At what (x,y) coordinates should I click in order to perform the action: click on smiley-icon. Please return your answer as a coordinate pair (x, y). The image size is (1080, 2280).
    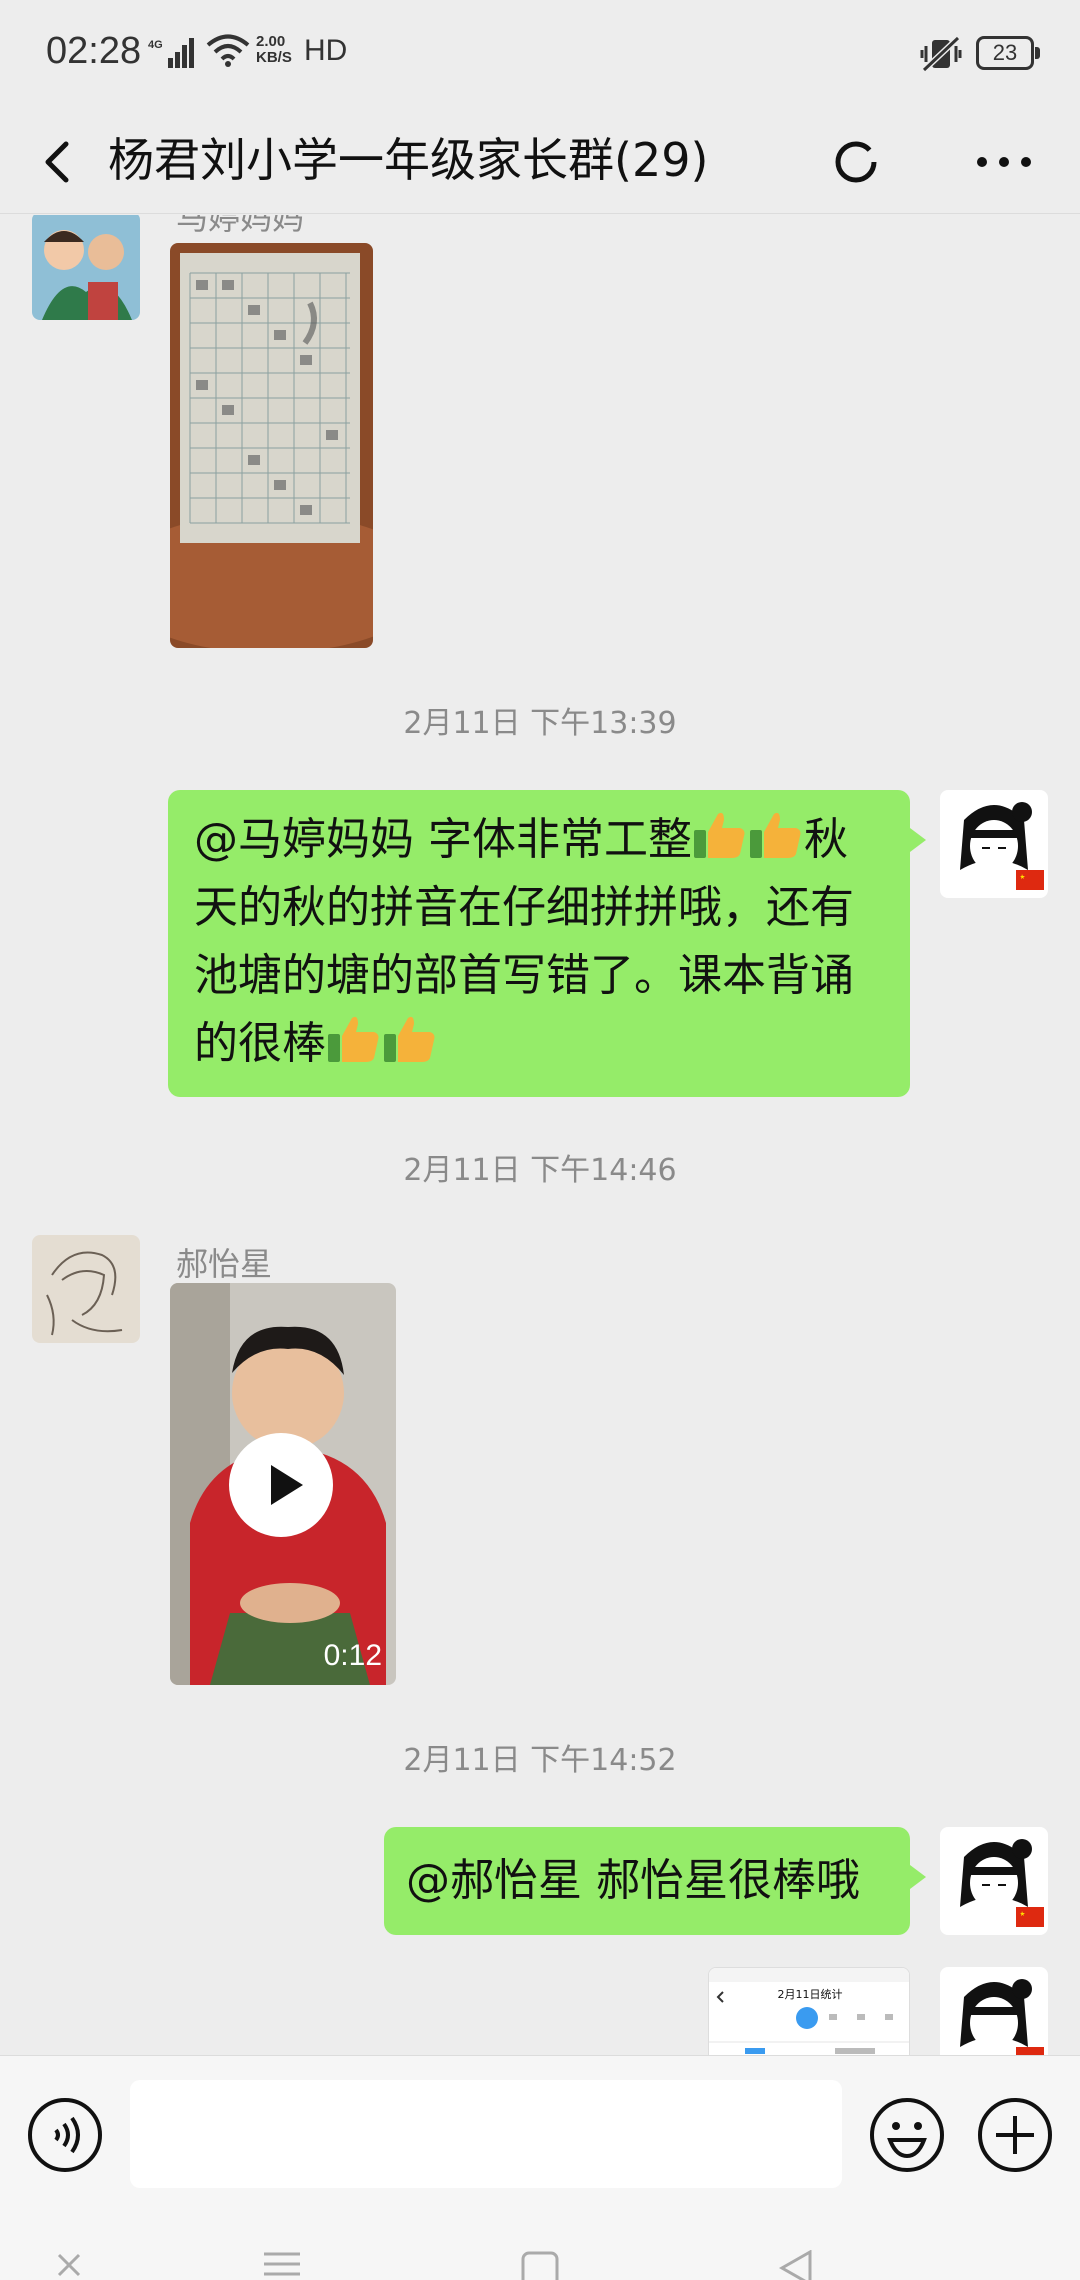
    Looking at the image, I should click on (907, 2135).